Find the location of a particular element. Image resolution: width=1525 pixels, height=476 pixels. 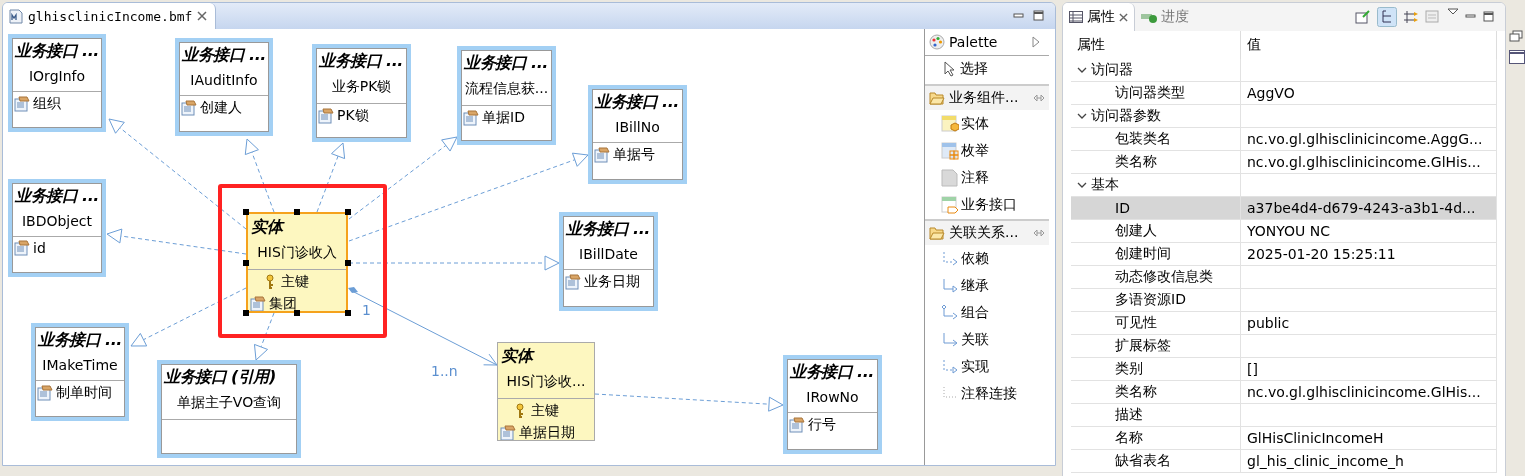

node-name: IRowNo is located at coordinates (832, 397).